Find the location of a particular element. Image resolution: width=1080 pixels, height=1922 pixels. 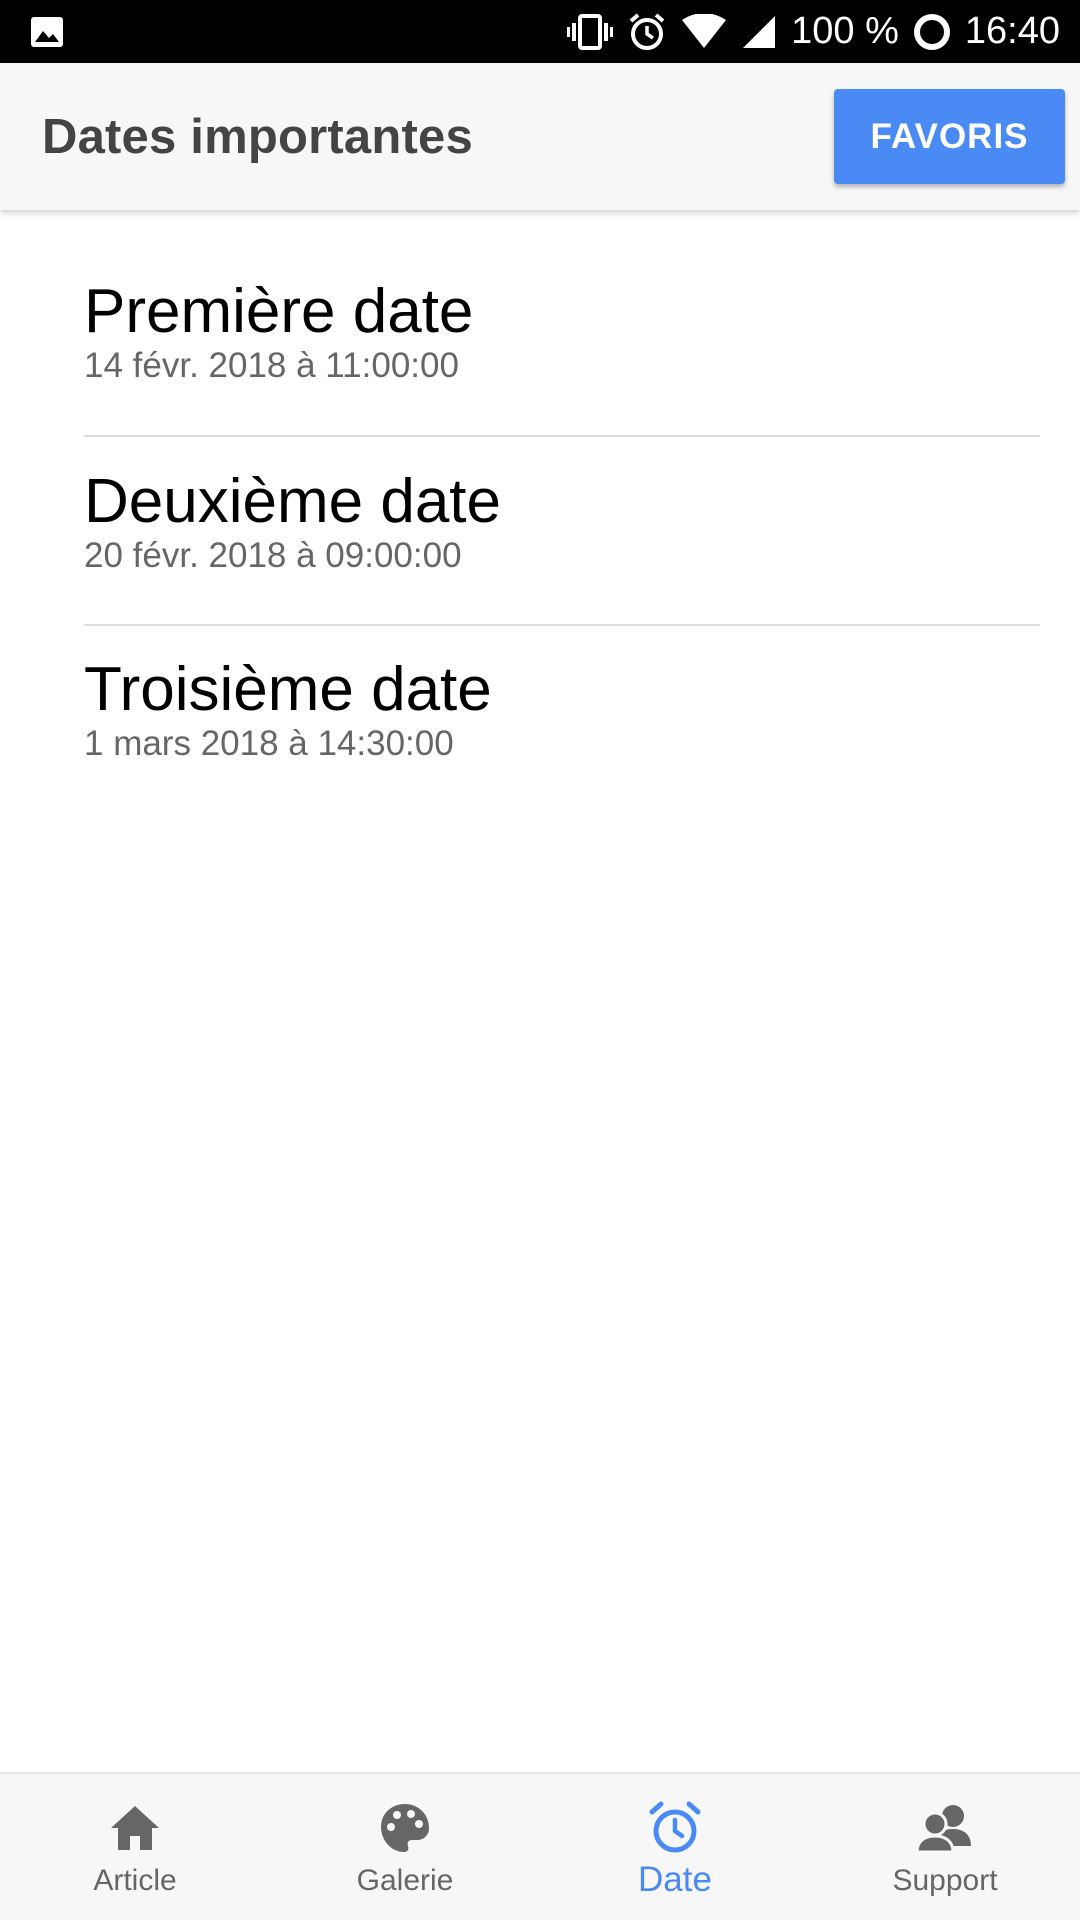

nav-item-date: Date is located at coordinates (675, 1848).